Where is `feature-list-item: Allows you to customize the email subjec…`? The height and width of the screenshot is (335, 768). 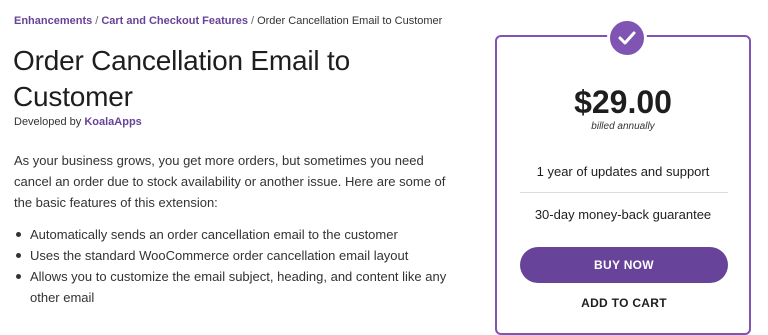 feature-list-item: Allows you to customize the email subjec… is located at coordinates (239, 287).